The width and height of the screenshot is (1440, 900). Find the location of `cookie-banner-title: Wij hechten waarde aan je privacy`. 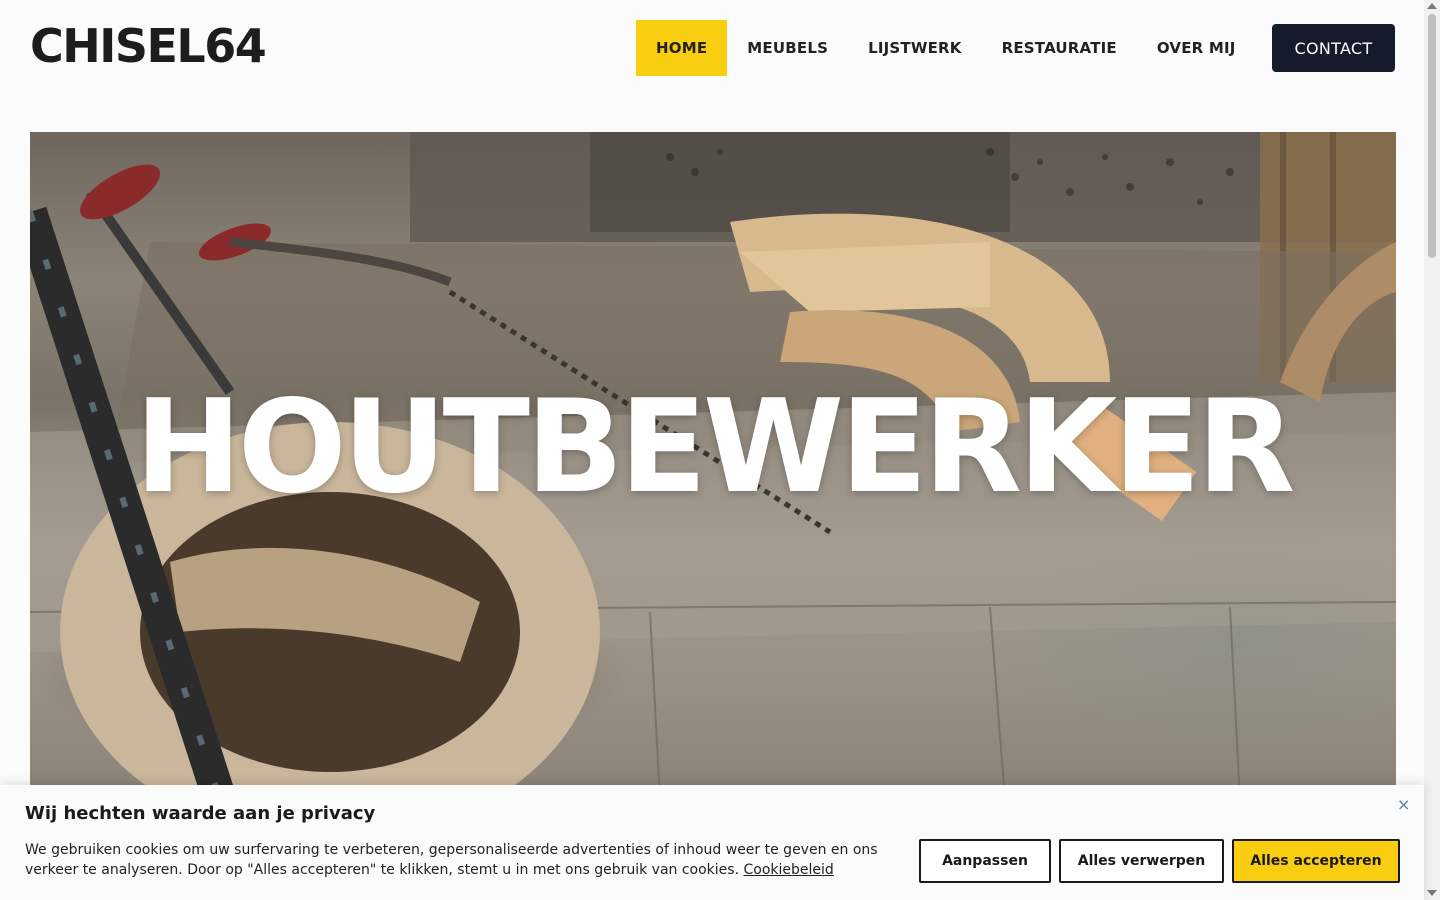

cookie-banner-title: Wij hechten waarde aan je privacy is located at coordinates (200, 813).